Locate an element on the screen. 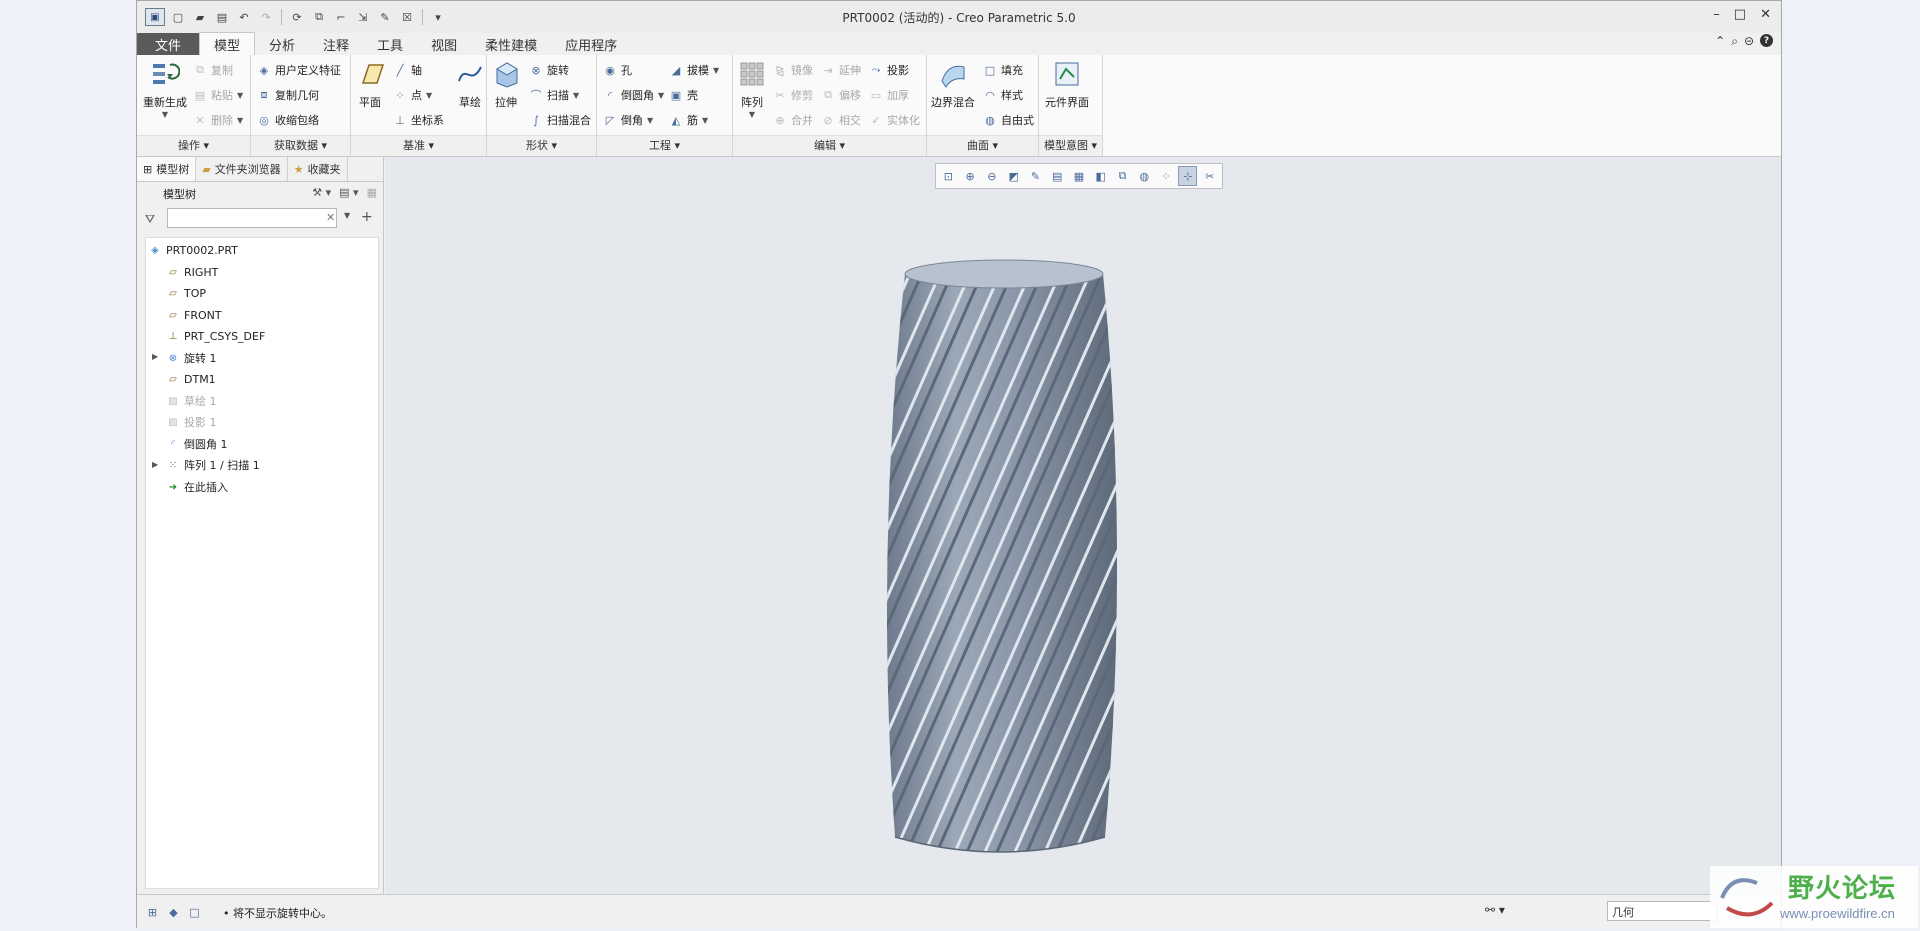 The width and height of the screenshot is (1920, 931). merge-button: ⊕ 合并 is located at coordinates (793, 120).